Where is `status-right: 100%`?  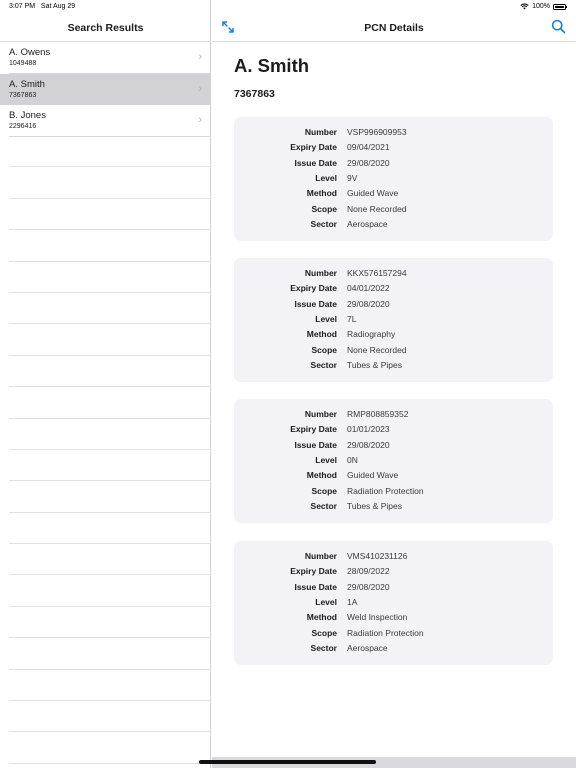
status-right: 100% is located at coordinates (543, 6).